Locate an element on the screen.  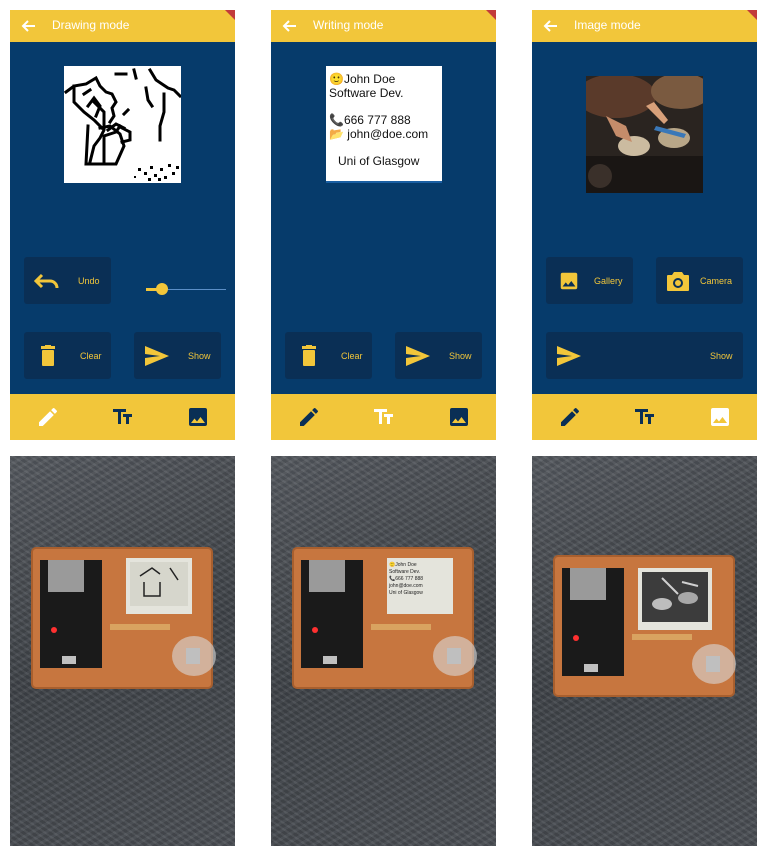
device-photo-drawing is located at coordinates (122, 651).